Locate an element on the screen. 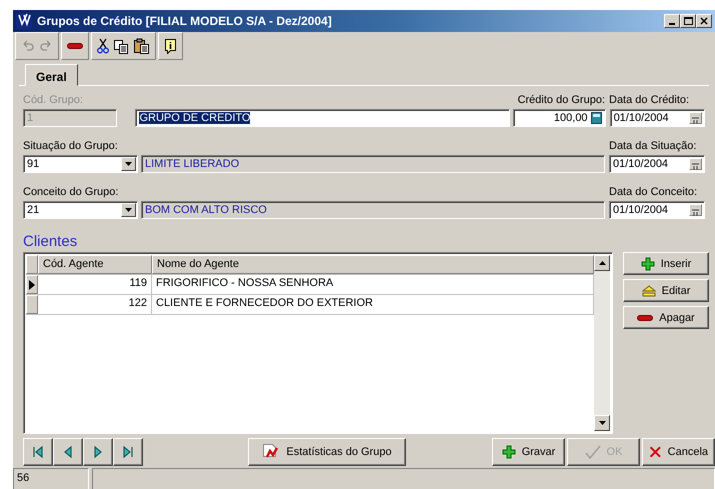 This screenshot has width=715, height=489. next-icon is located at coordinates (98, 452).